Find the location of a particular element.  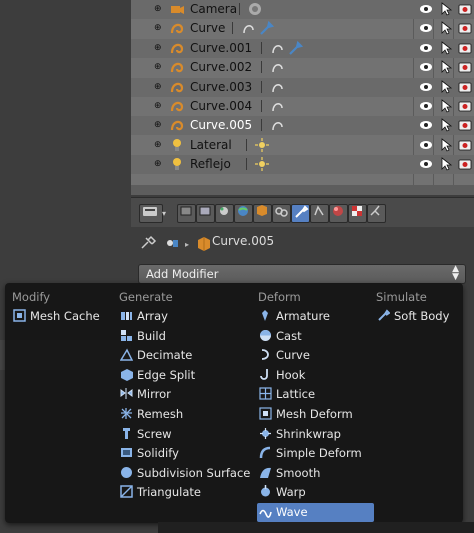

outliner-row: ⊕ Curve is located at coordinates (302, 28).